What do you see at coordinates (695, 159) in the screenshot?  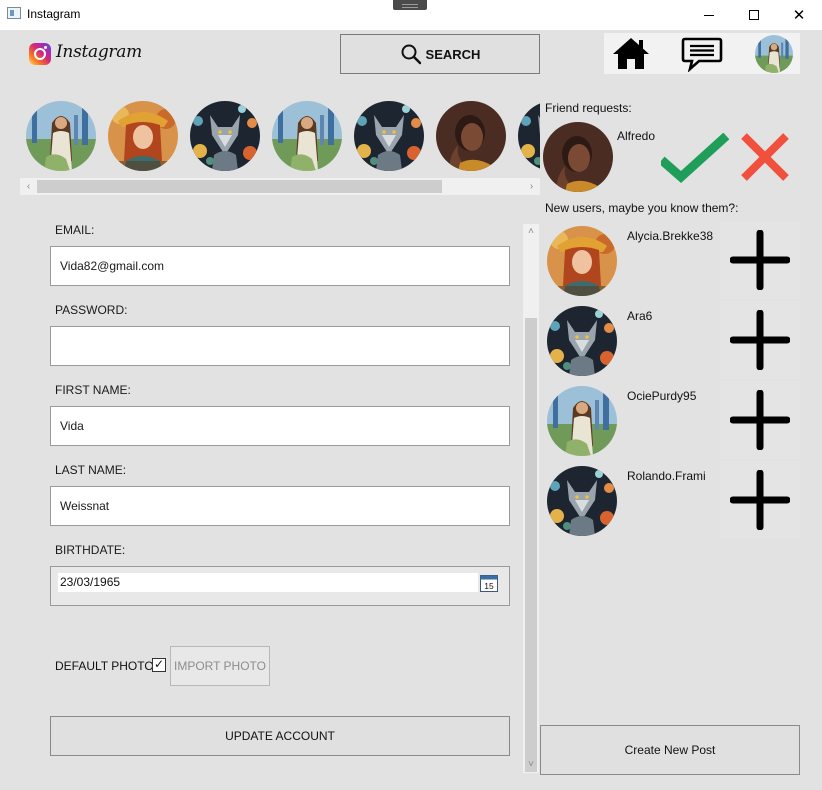 I see `accept-request-icon` at bounding box center [695, 159].